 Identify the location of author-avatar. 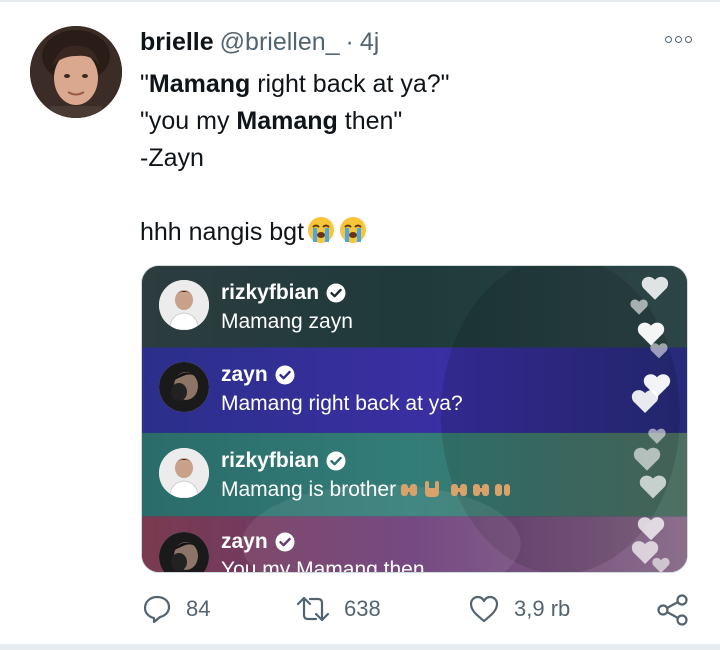
(76, 72).